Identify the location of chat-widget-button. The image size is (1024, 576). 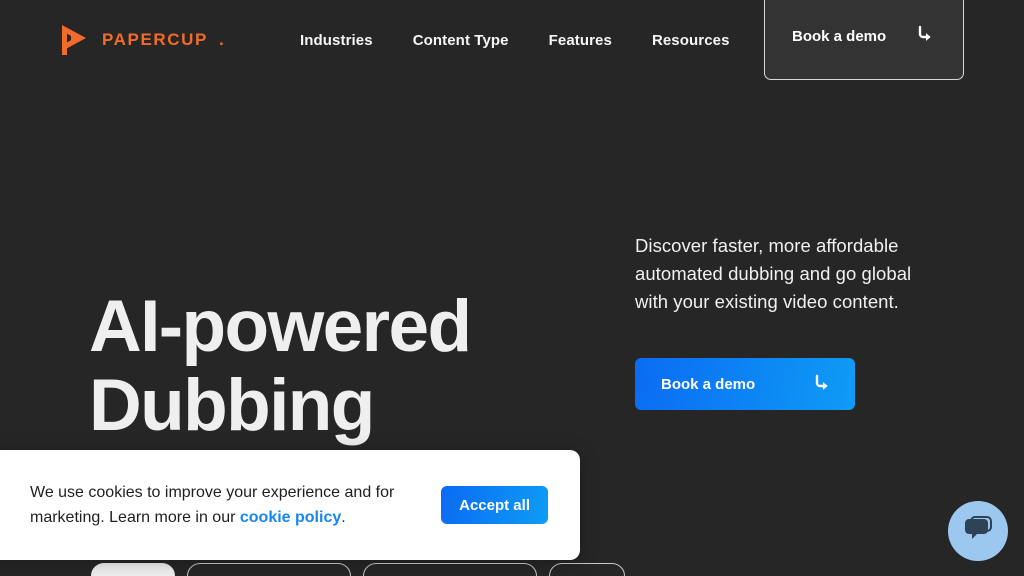
(978, 531).